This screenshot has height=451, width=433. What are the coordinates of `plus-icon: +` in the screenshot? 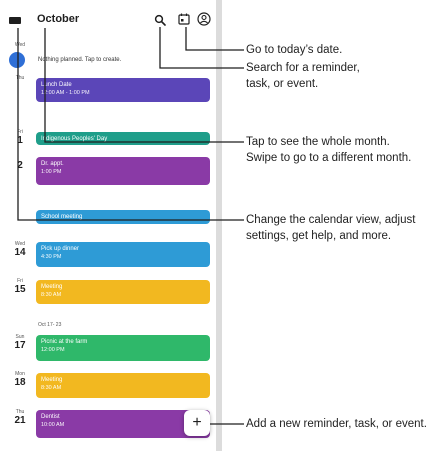 It's located at (197, 422).